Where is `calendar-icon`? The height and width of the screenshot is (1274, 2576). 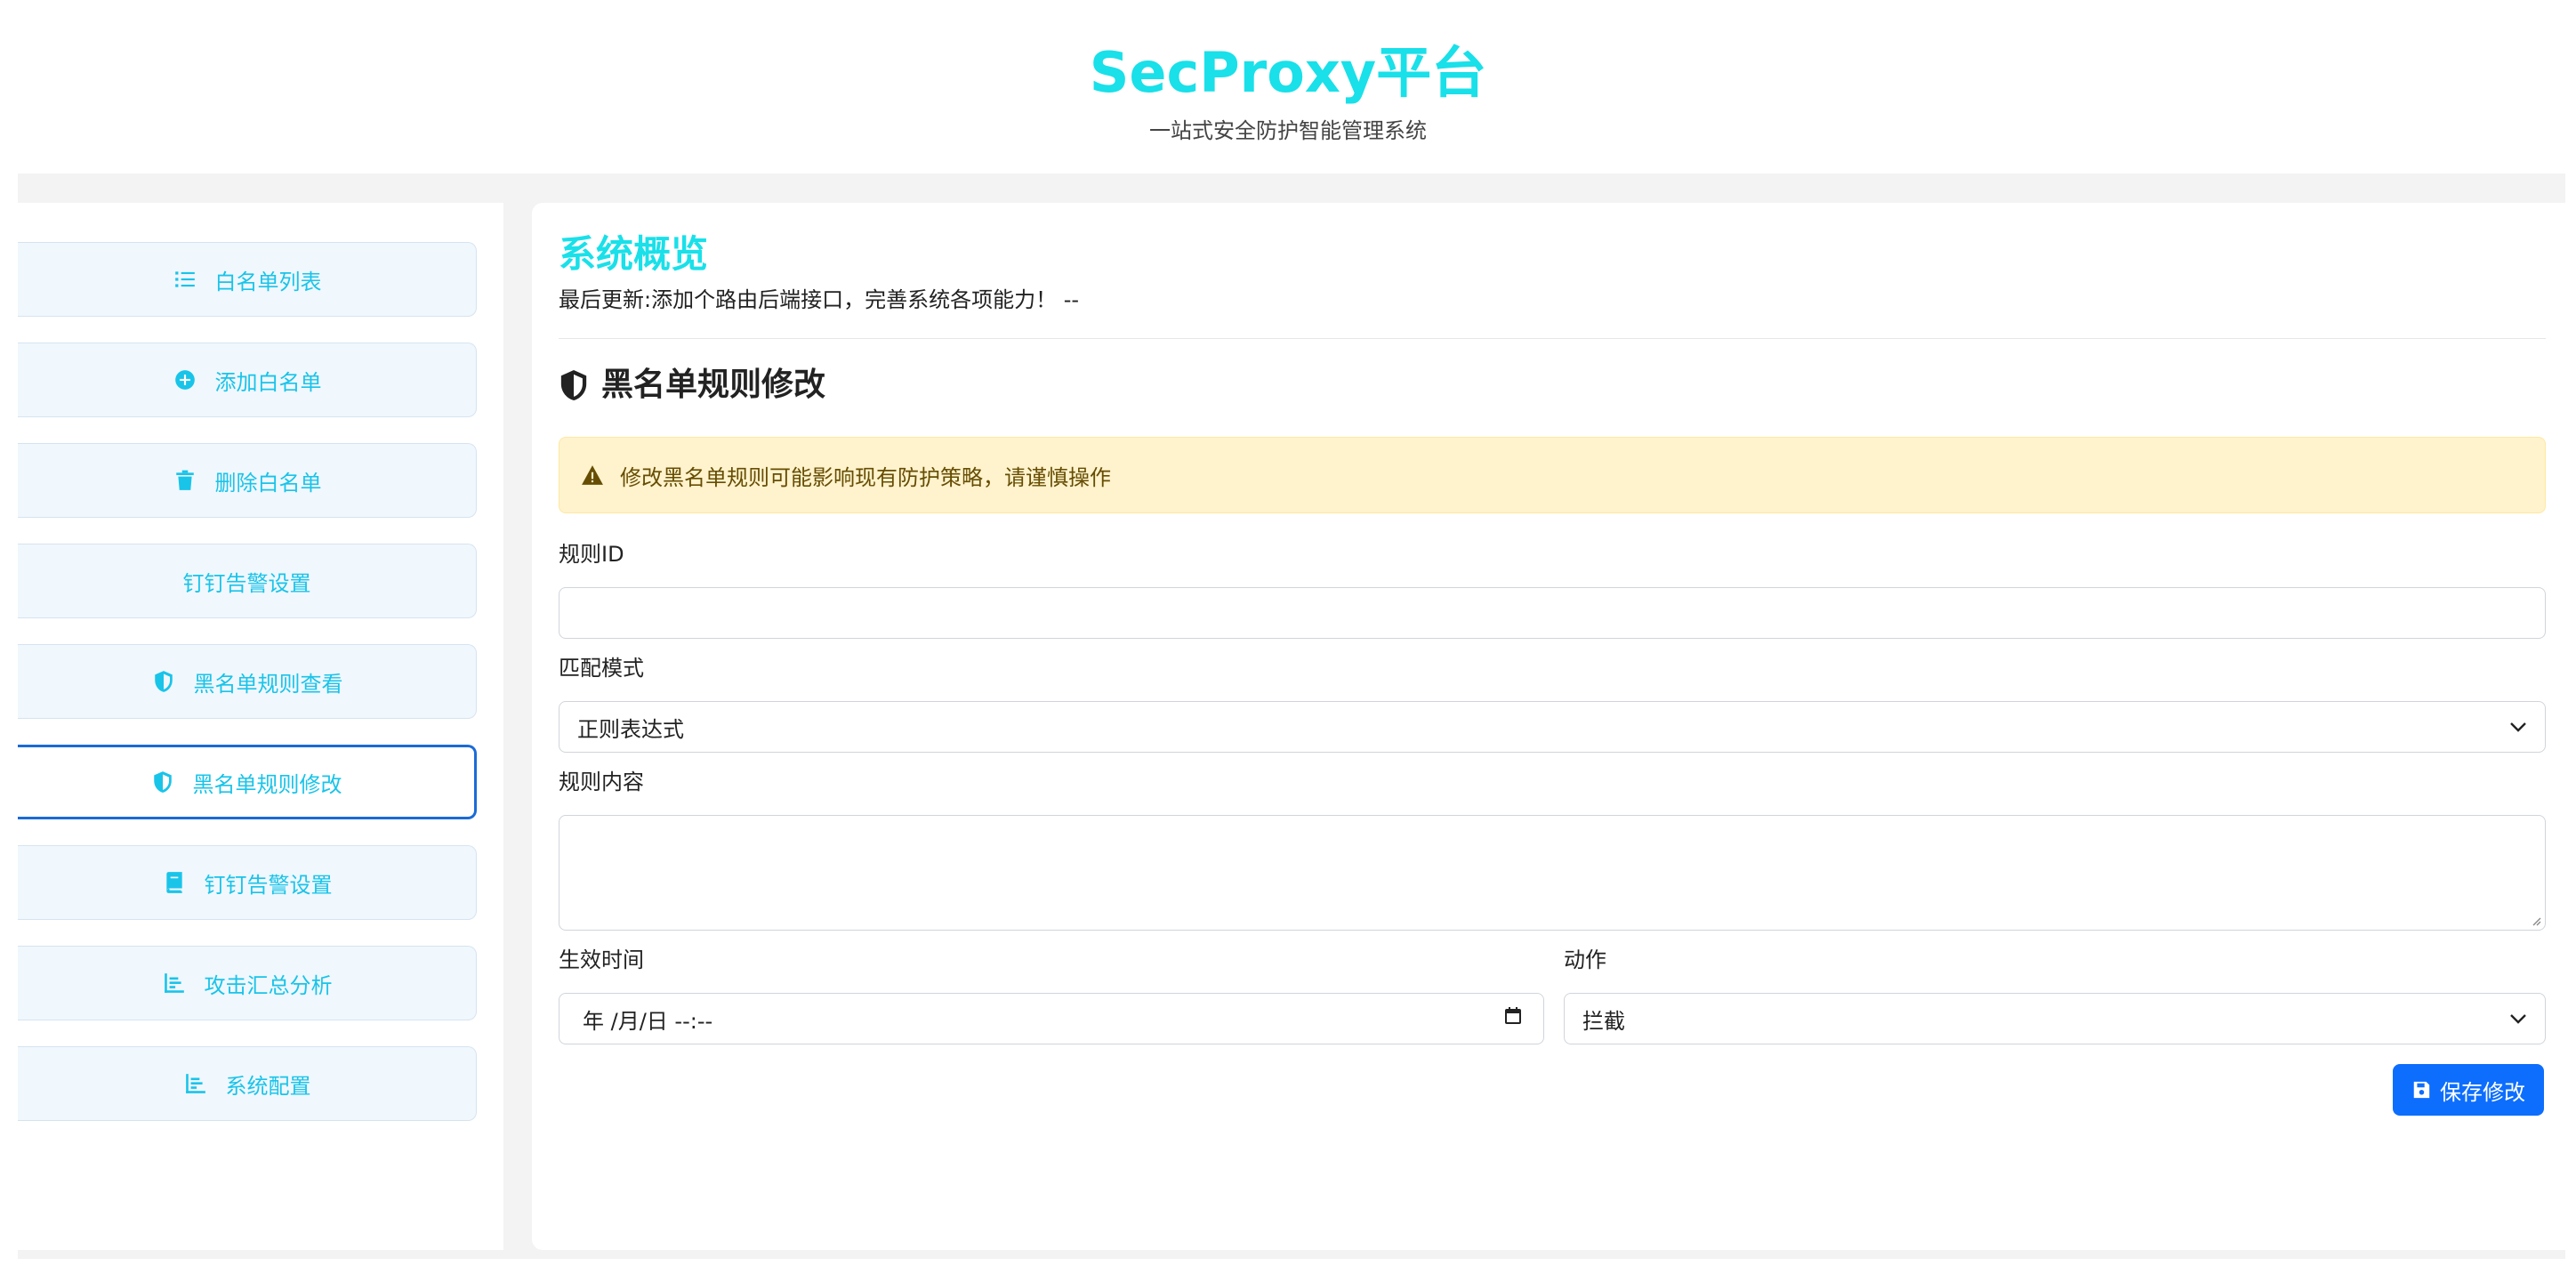
calendar-icon is located at coordinates (1513, 1018).